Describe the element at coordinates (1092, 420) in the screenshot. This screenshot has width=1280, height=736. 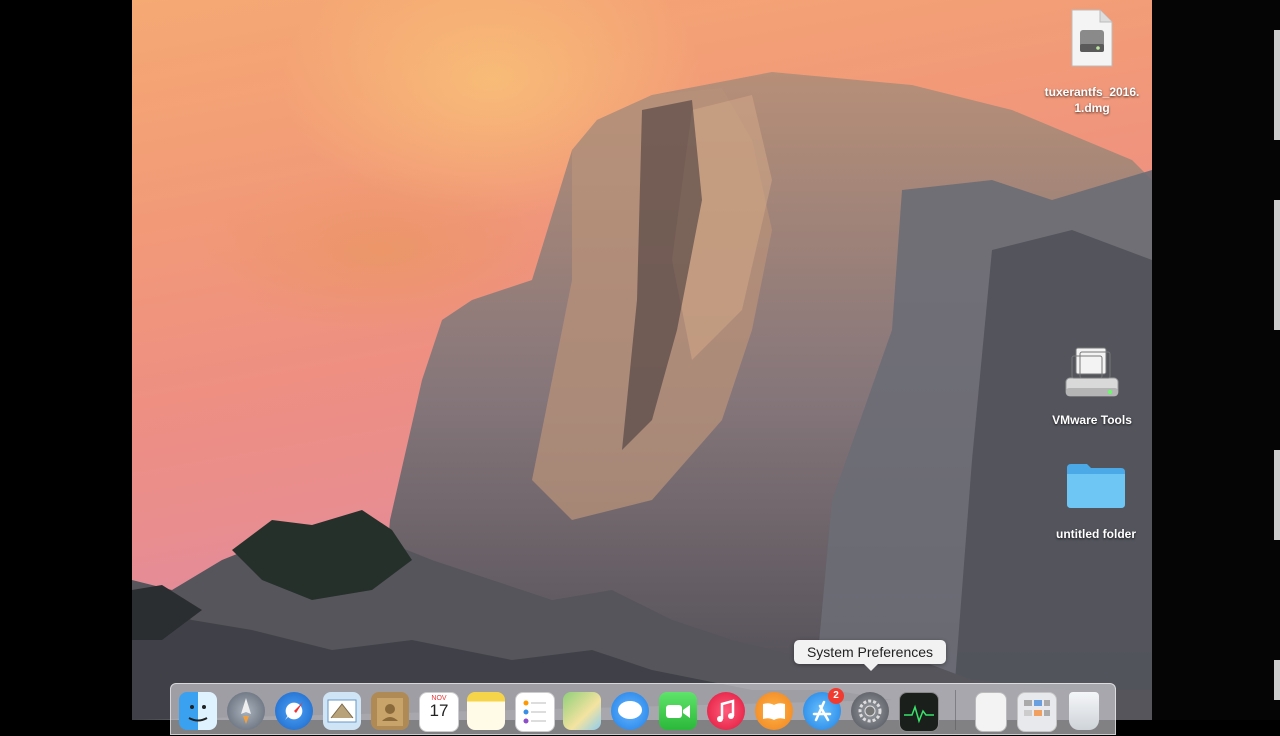
I see `desktop-icon-label: VMware Tools` at that location.